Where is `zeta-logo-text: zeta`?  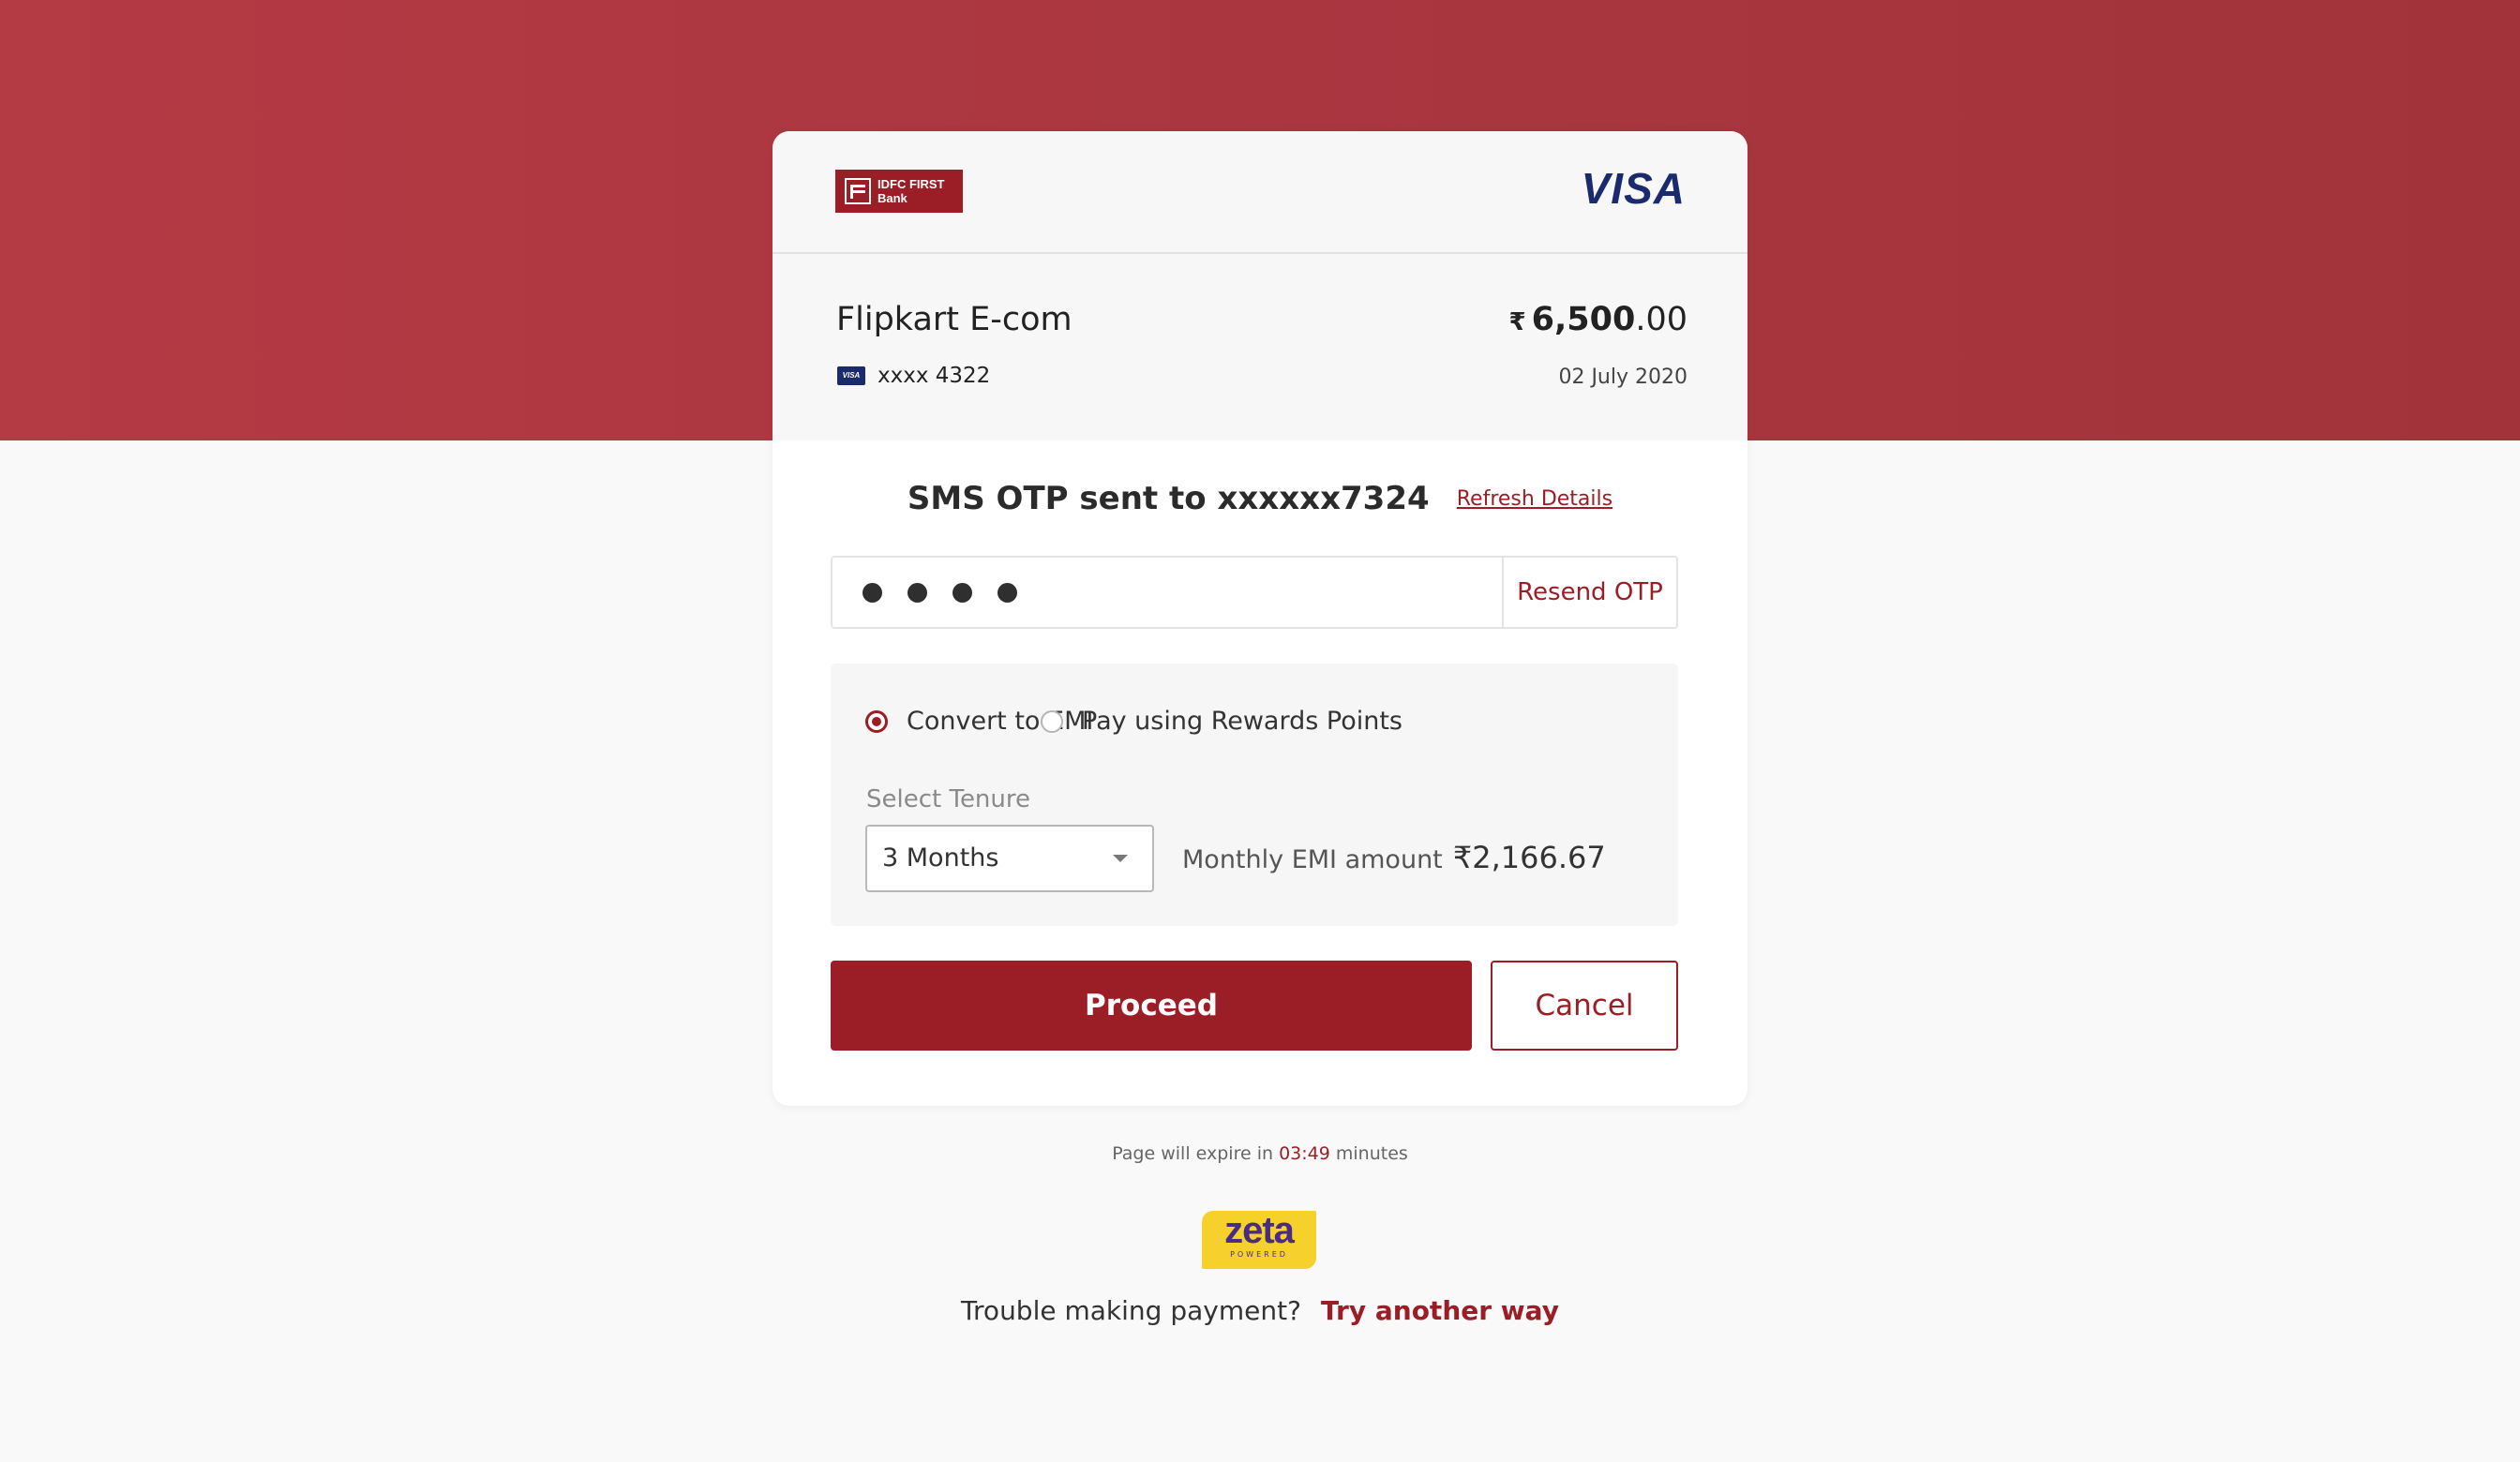
zeta-logo-text: zeta is located at coordinates (1259, 1231).